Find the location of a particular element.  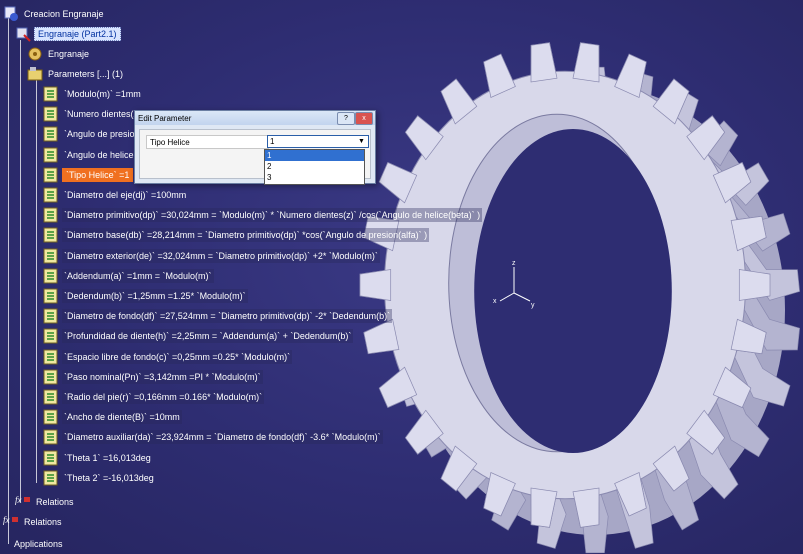

axis-y-line is located at coordinates (522, 297).